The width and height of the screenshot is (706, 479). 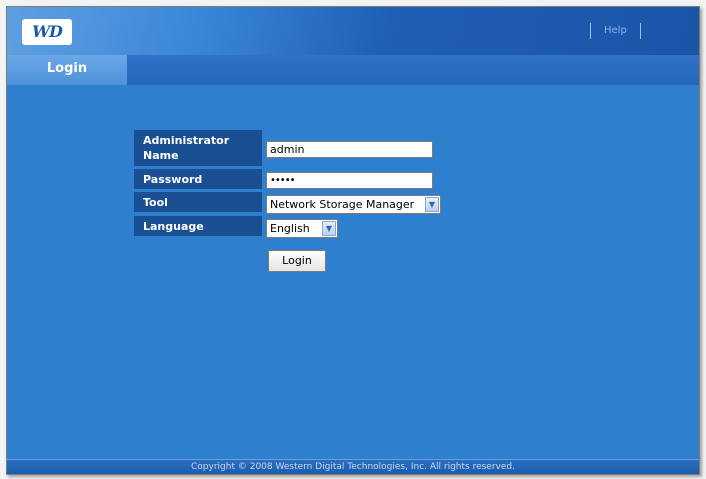 I want to click on admin-name-label: Administrator Name, so click(x=198, y=148).